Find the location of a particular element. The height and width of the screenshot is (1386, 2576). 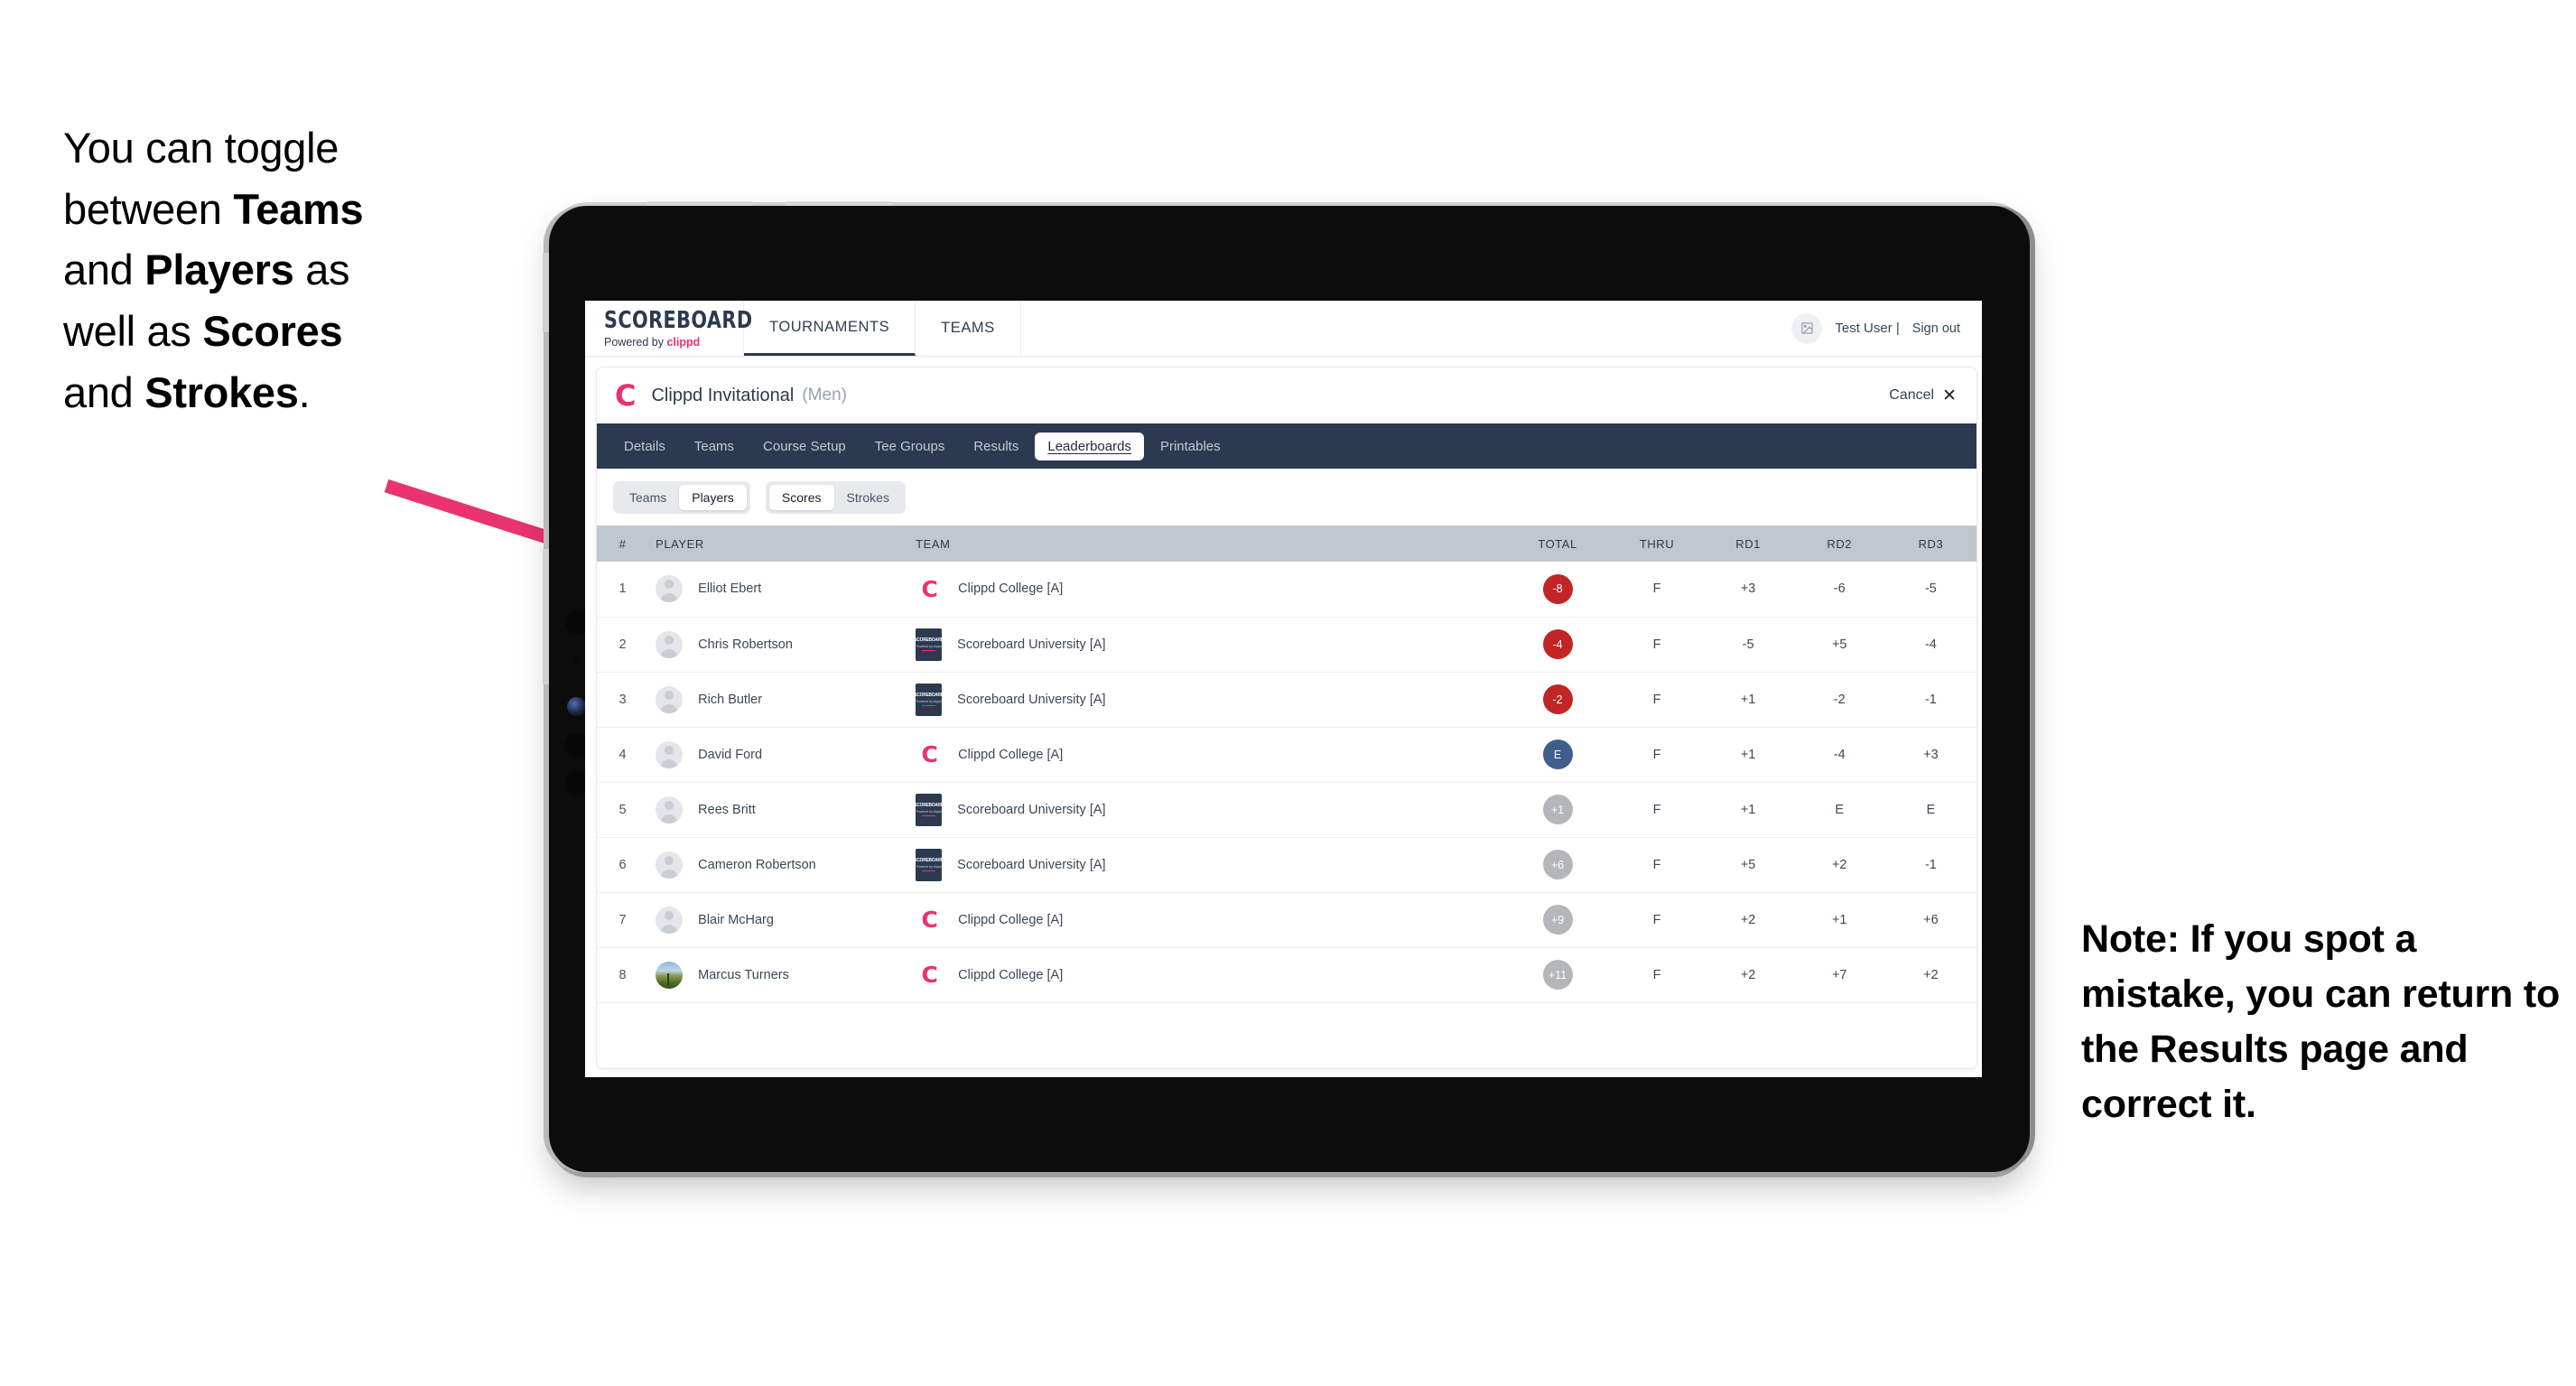

cell-total: -2 is located at coordinates (1557, 700).